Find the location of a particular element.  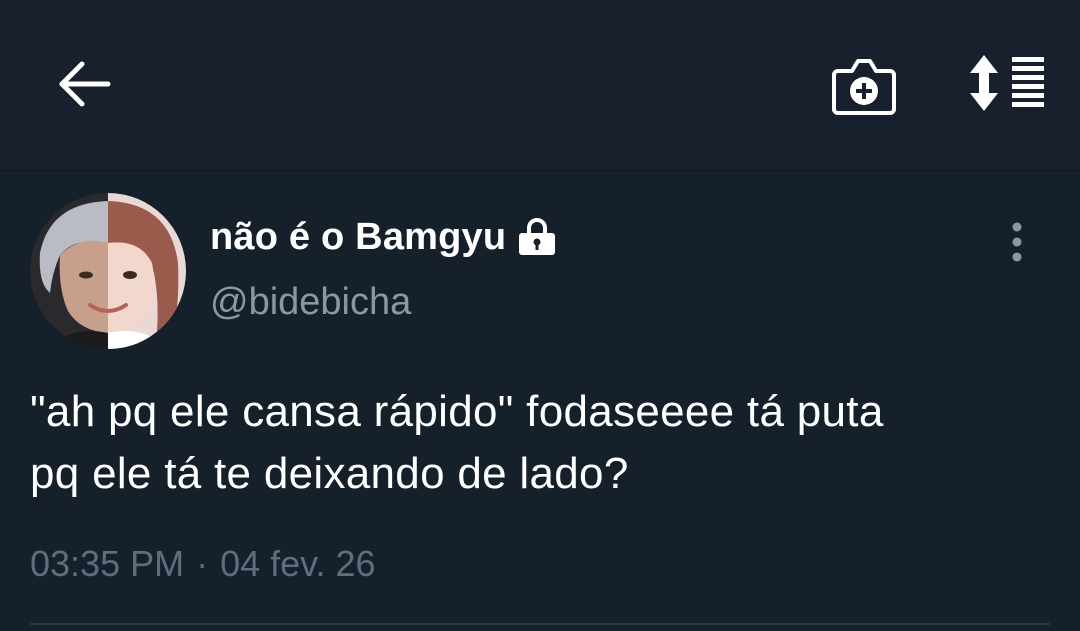

more-options-button is located at coordinates (1017, 244).